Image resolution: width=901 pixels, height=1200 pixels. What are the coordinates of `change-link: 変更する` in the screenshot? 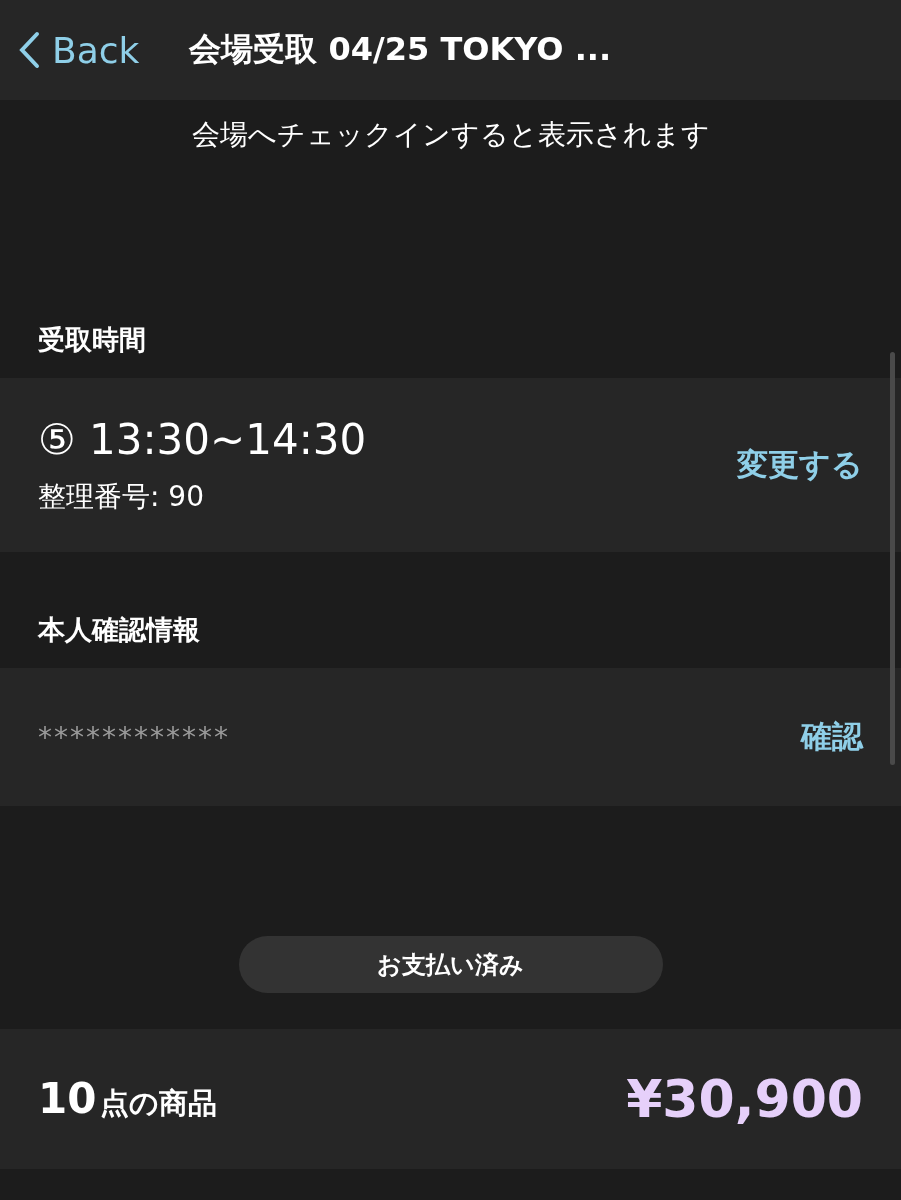 It's located at (800, 465).